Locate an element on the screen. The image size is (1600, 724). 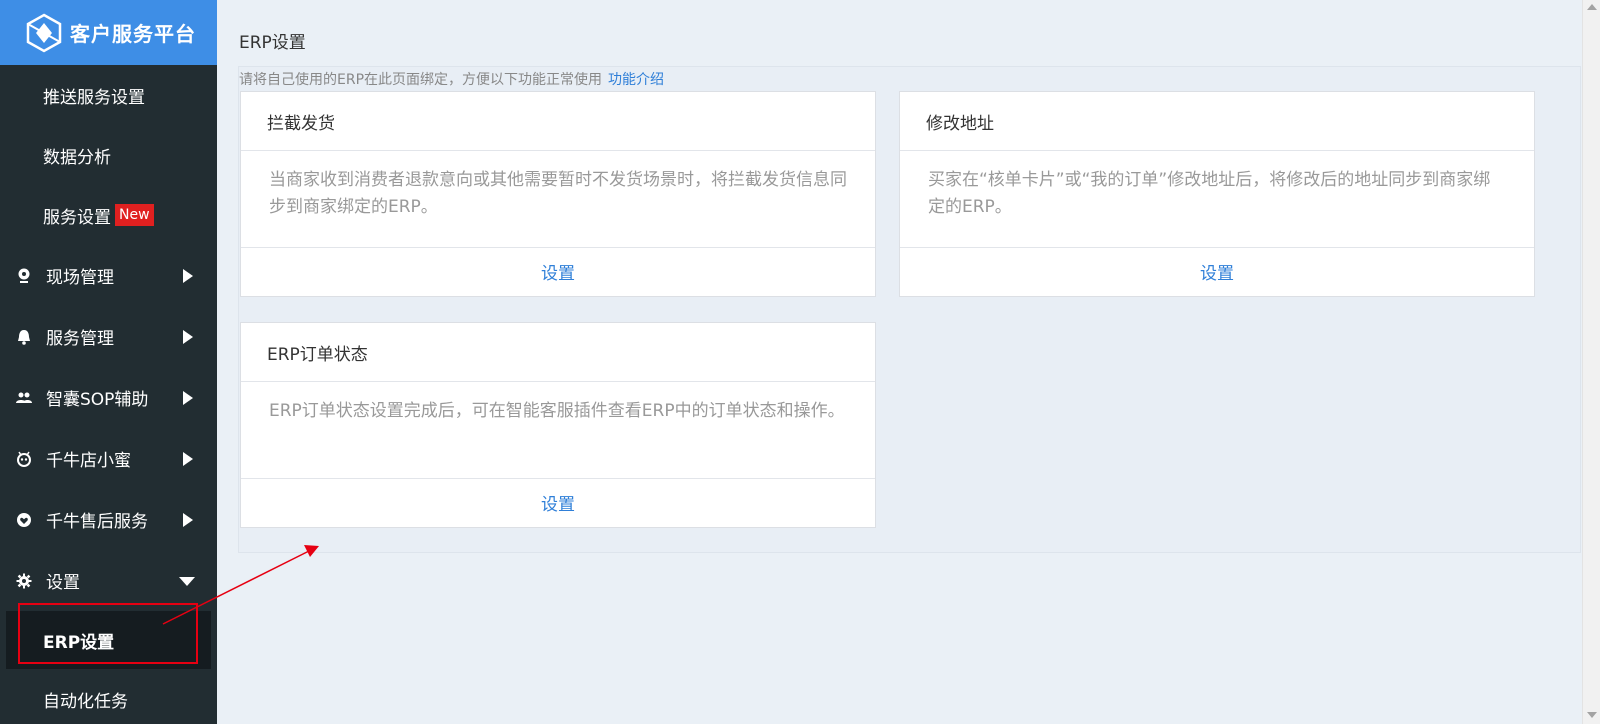
sidebar-item-sop-assistant: 智囊SOP辅助 is located at coordinates (108, 397).